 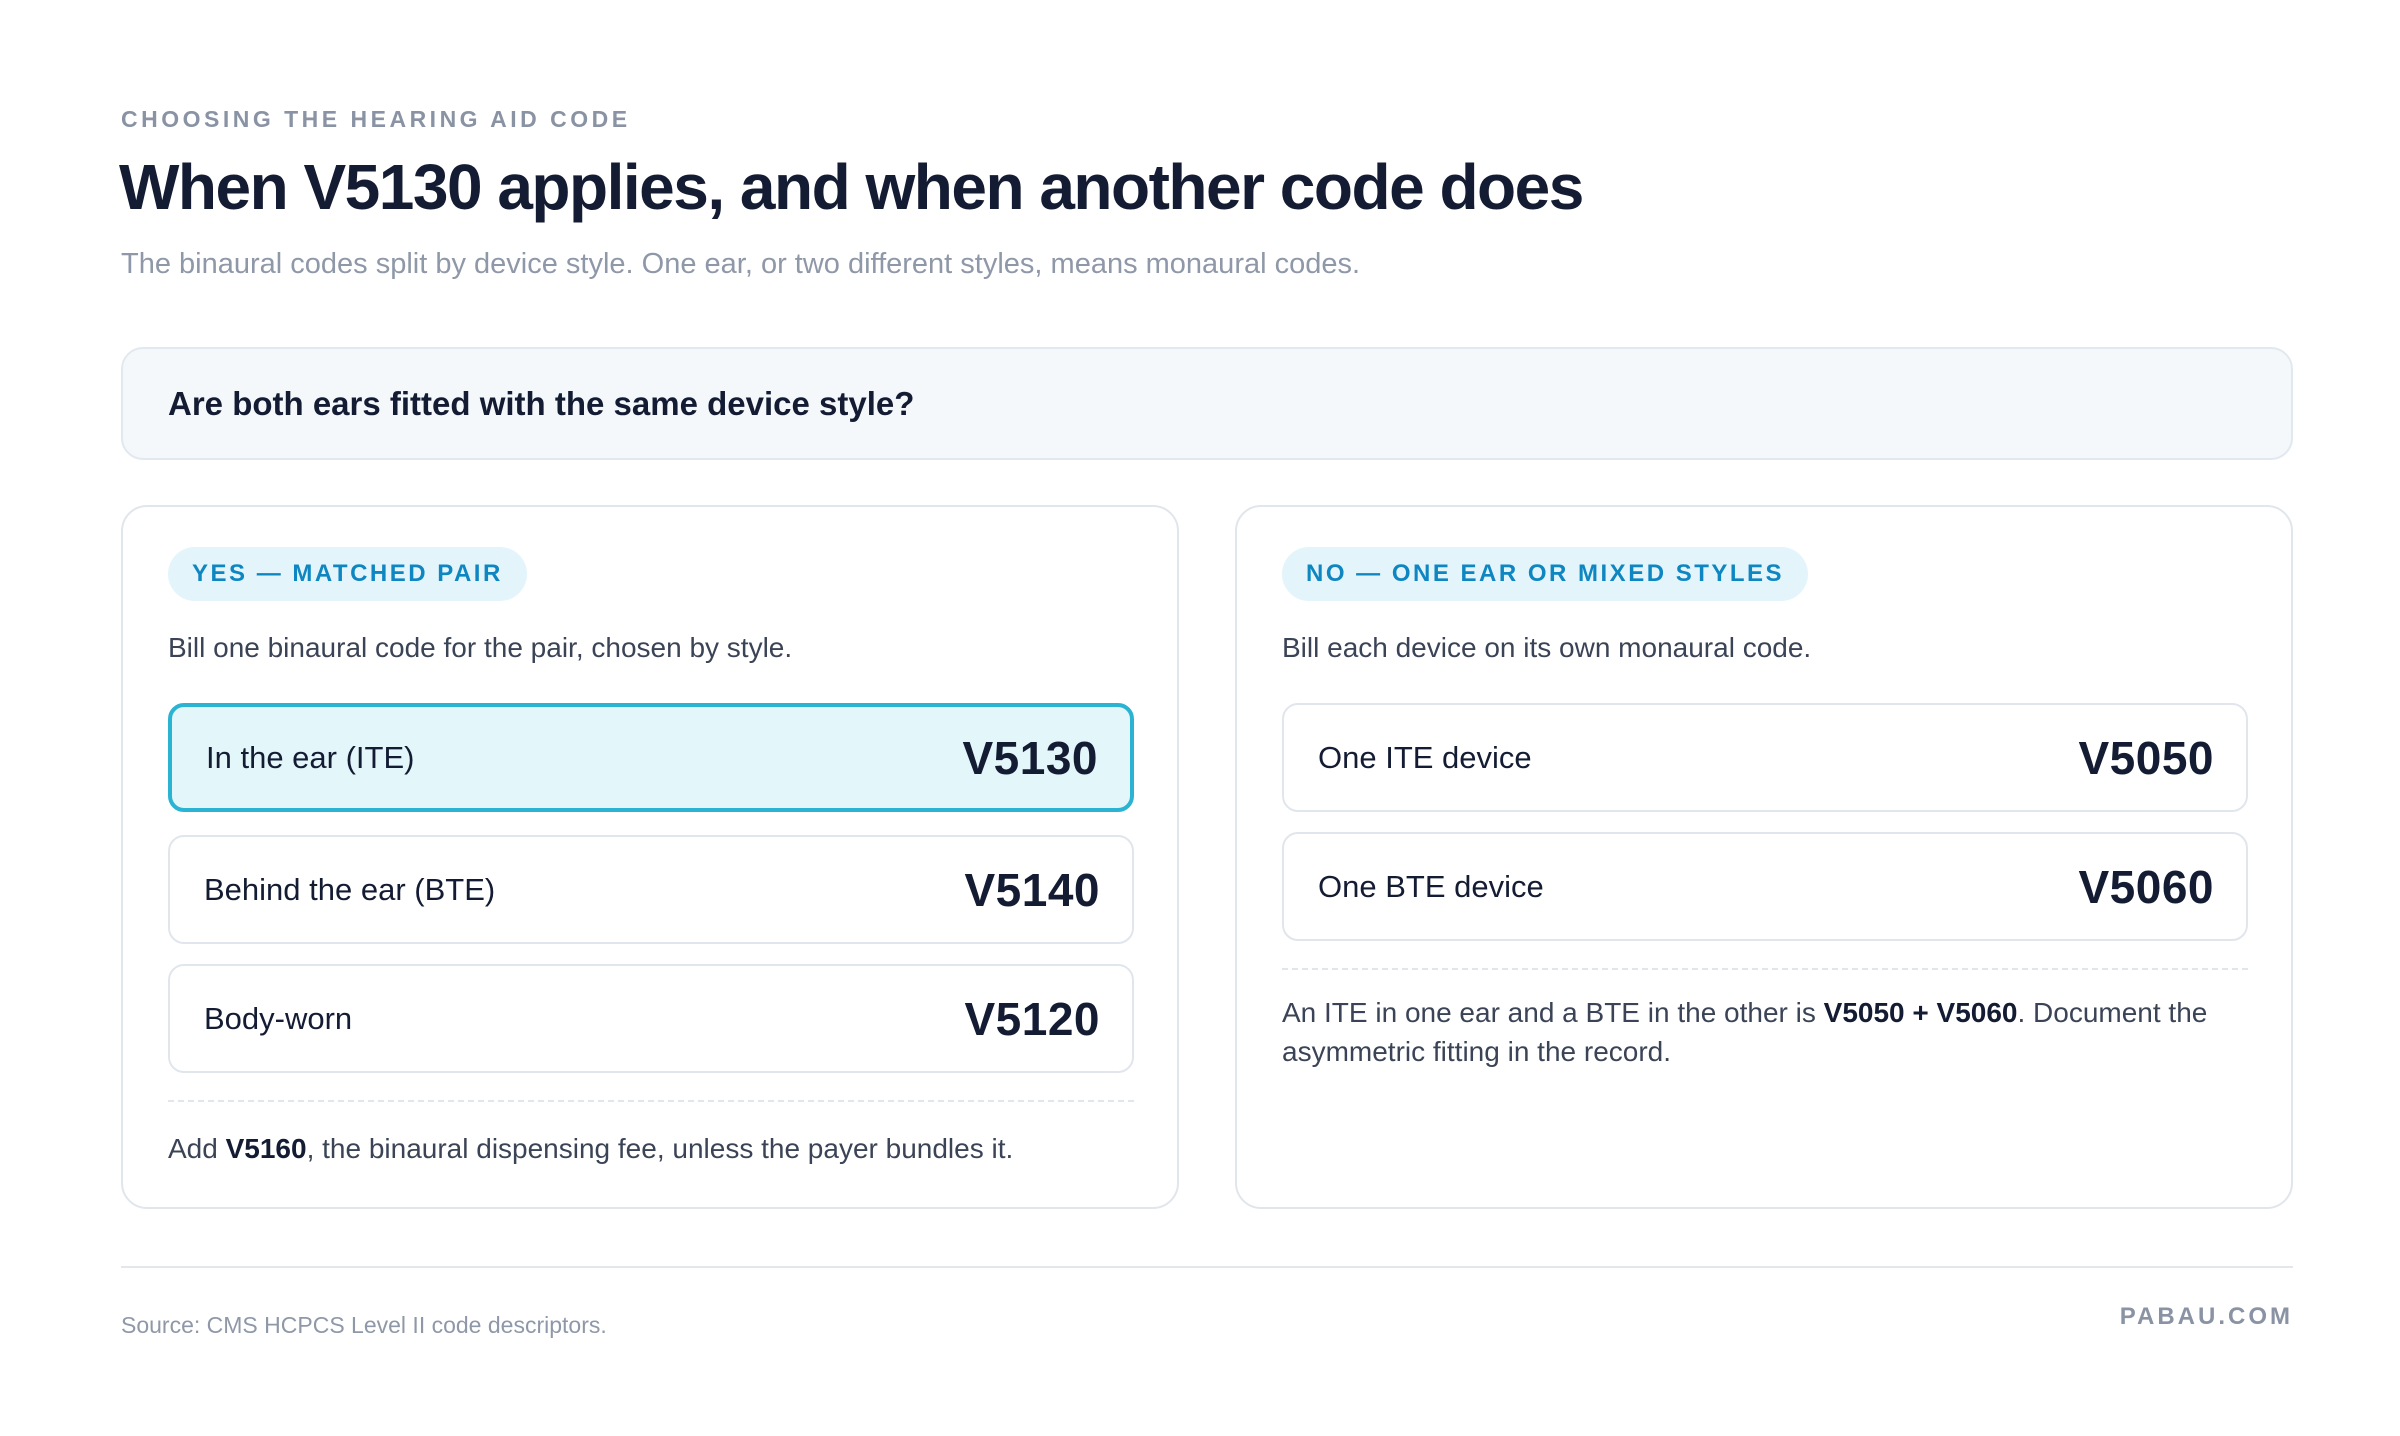 I want to click on no-divider, so click(x=1765, y=969).